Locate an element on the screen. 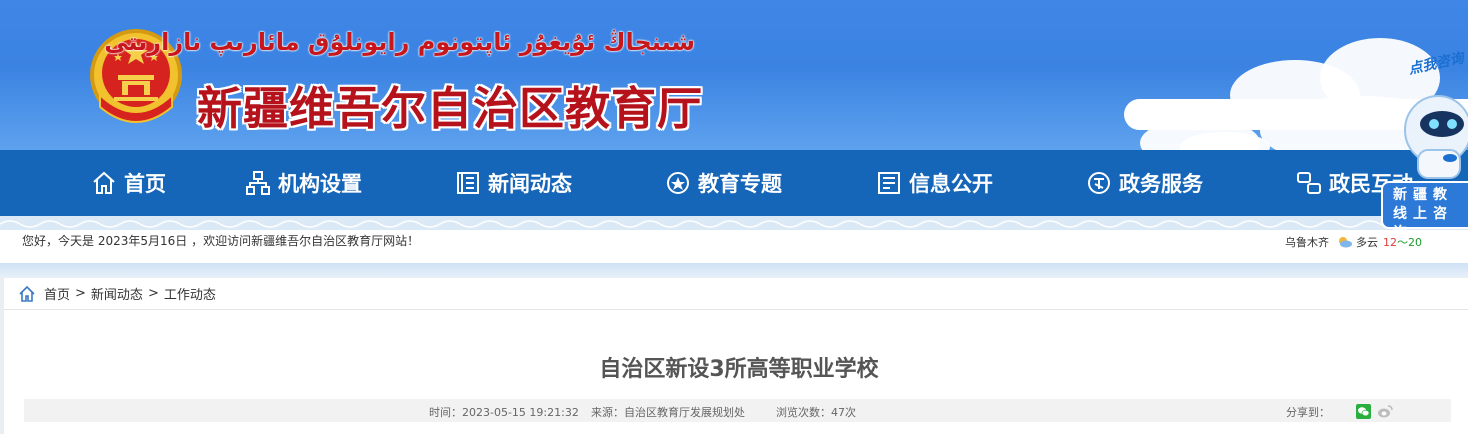 This screenshot has width=1468, height=434. cloudy-weather-icon is located at coordinates (1345, 242).